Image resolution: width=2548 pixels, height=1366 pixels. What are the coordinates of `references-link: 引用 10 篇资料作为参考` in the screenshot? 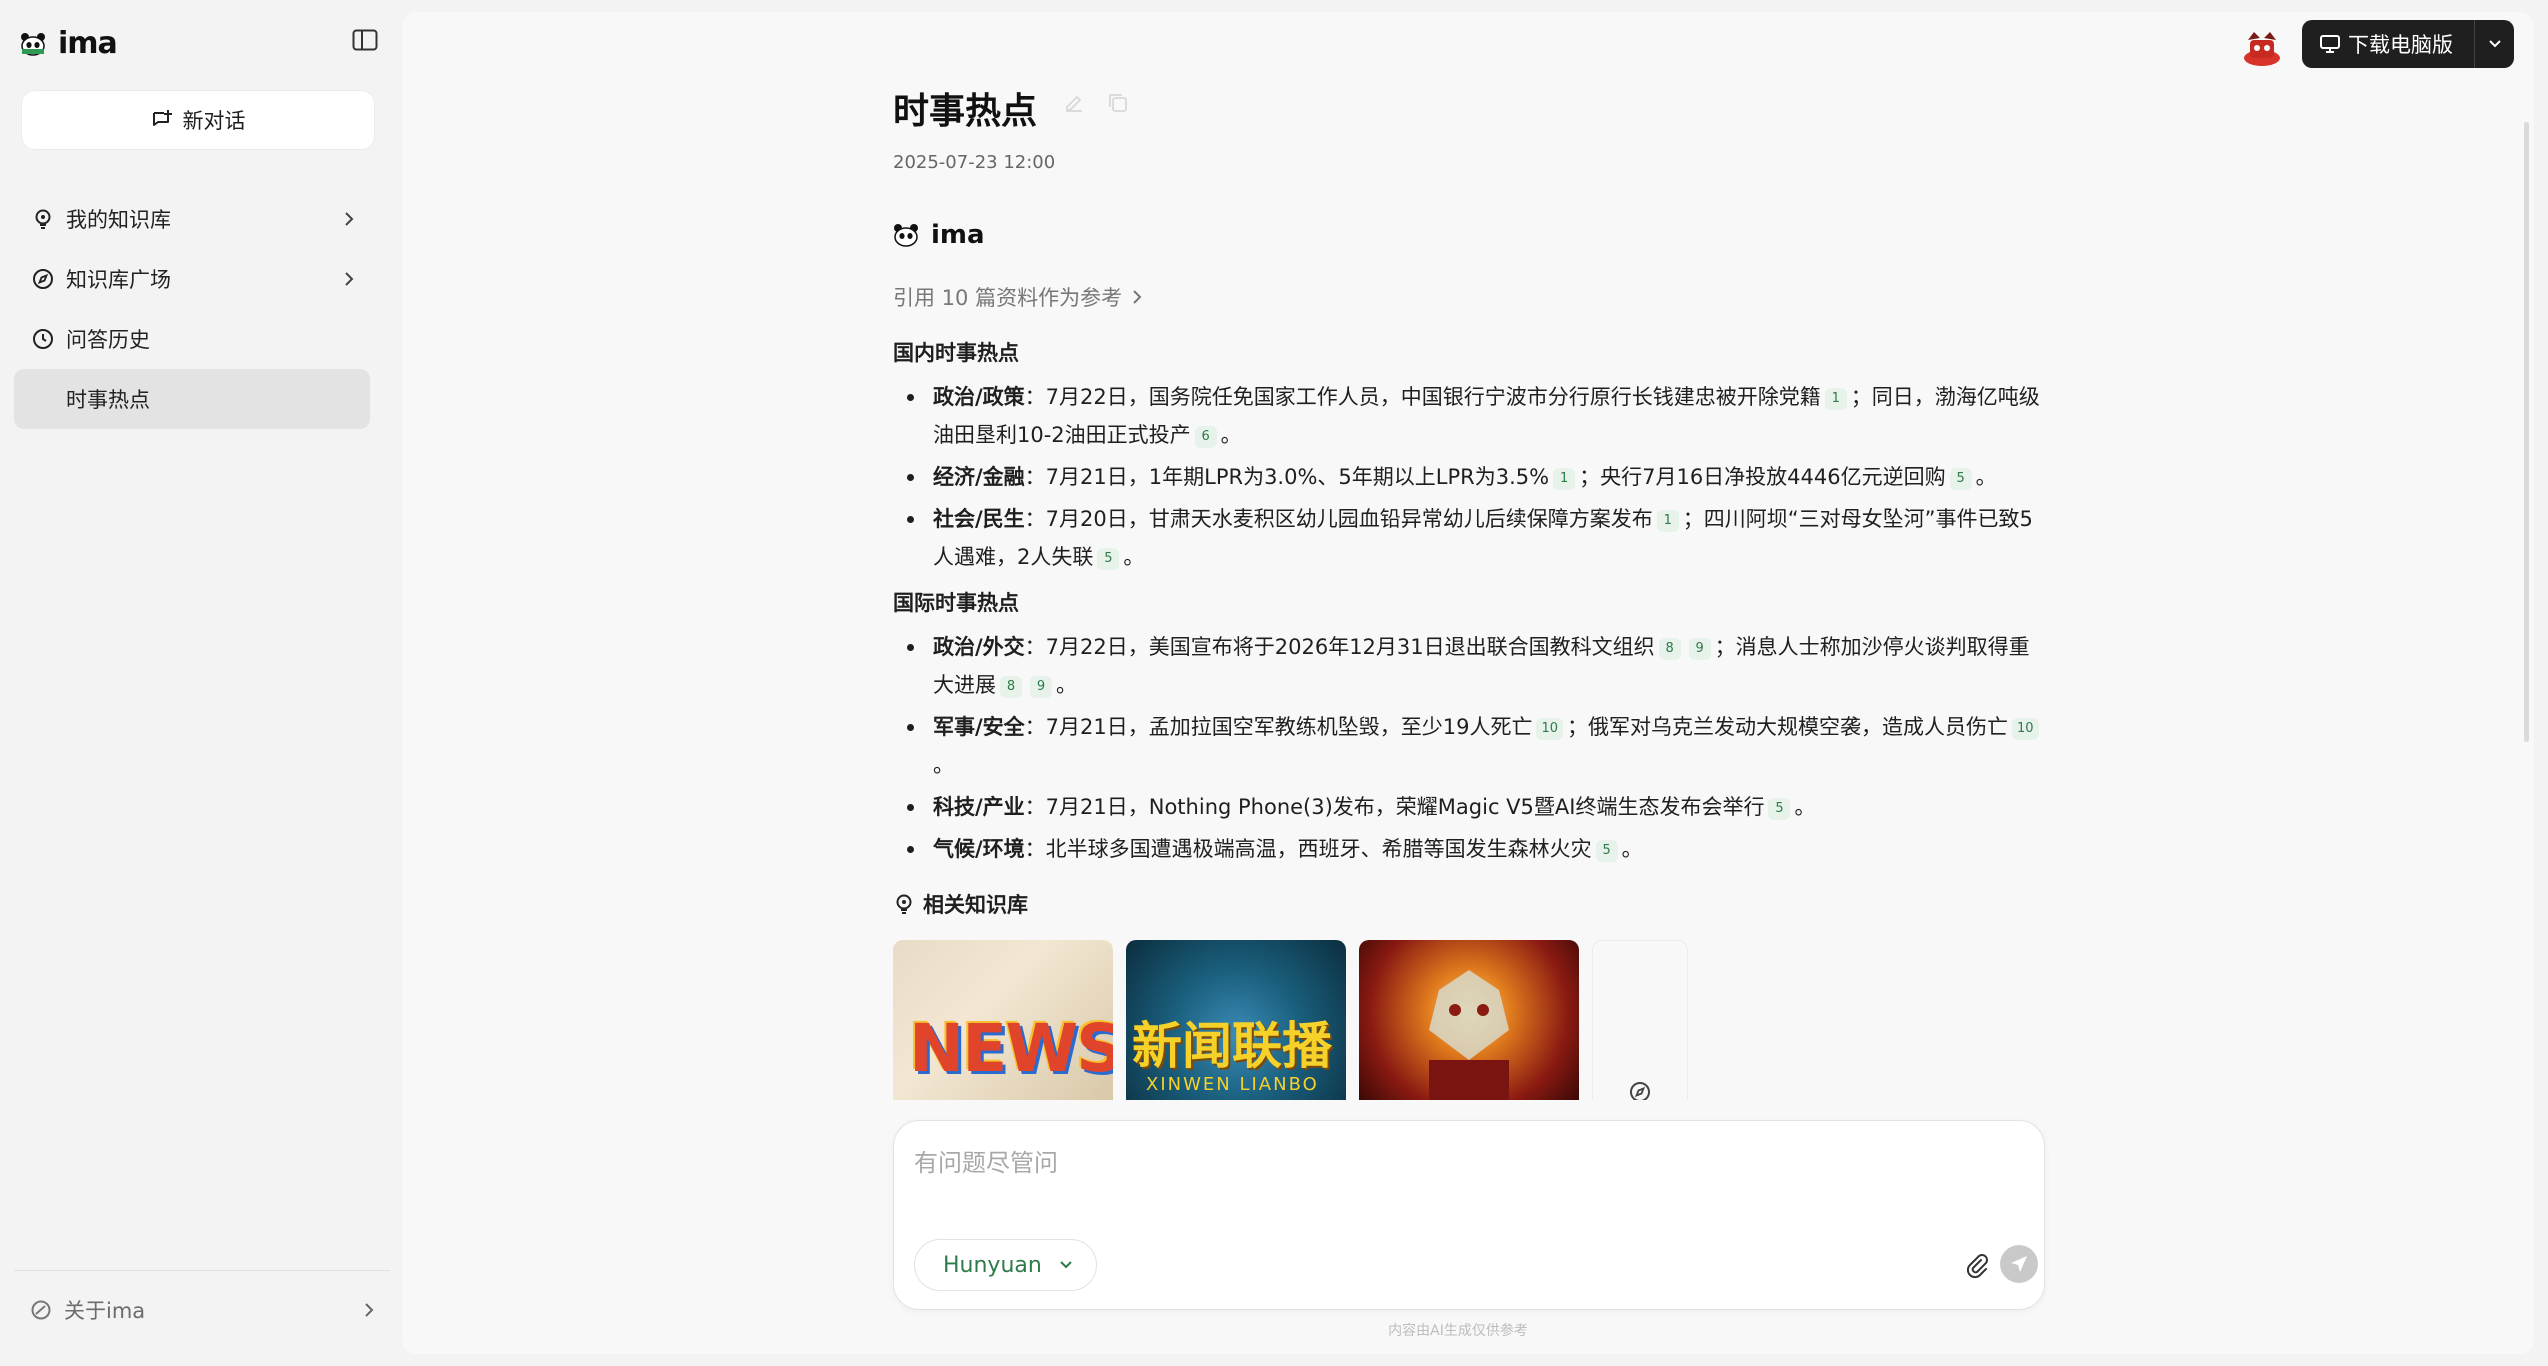 It's located at (1018, 297).